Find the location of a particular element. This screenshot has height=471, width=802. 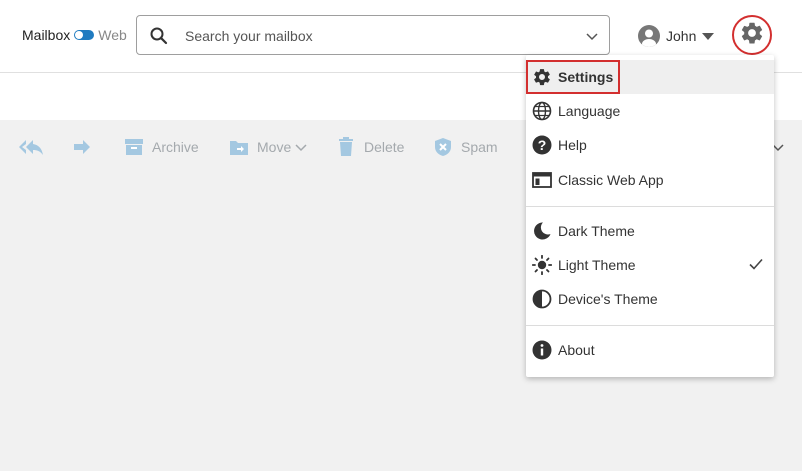

spam-button: Spam is located at coordinates (466, 147).